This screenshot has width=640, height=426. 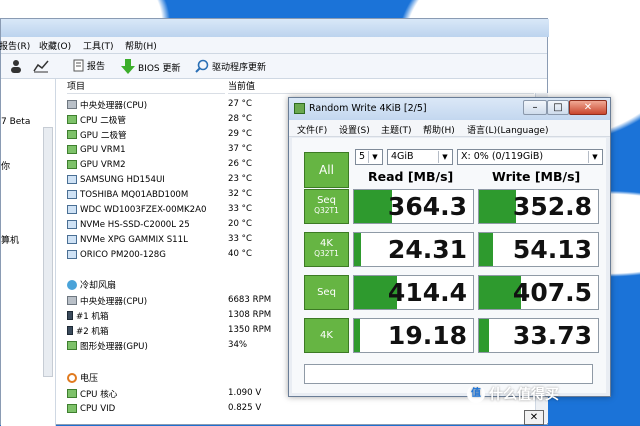 I want to click on write-value: 407.5, so click(x=552, y=292).